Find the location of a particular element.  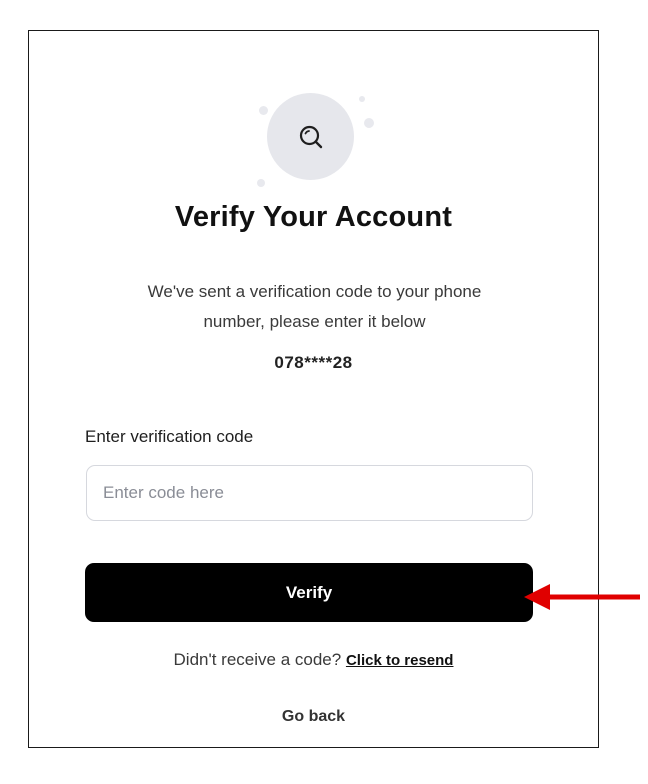

annotation-arrow-icon is located at coordinates (582, 597).